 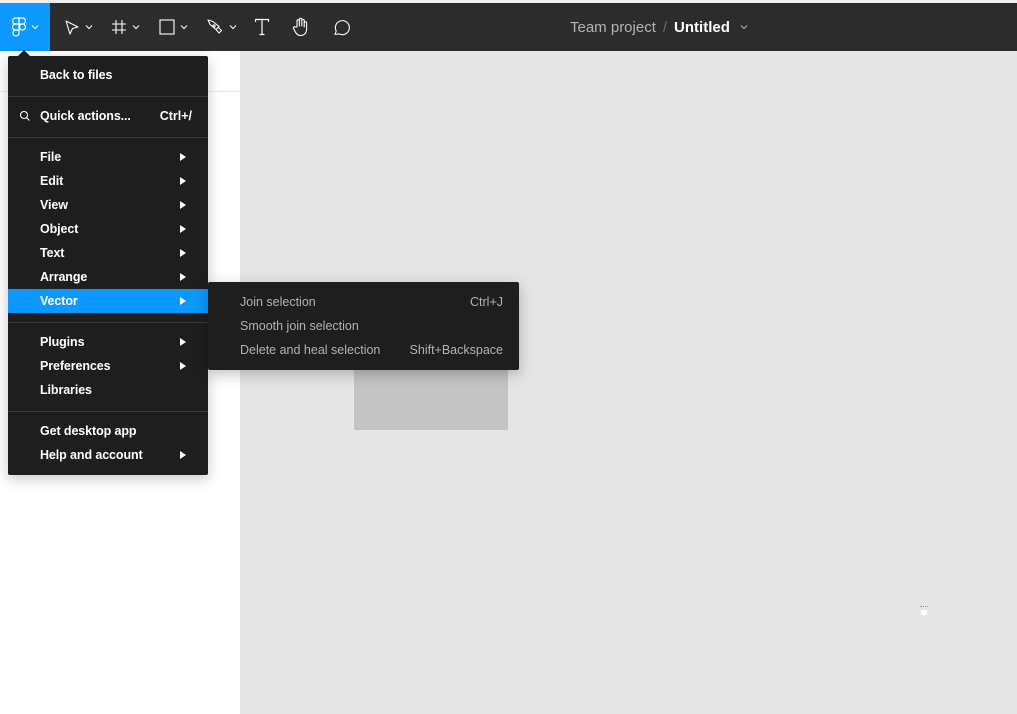 I want to click on text-tool-button, so click(x=262, y=27).